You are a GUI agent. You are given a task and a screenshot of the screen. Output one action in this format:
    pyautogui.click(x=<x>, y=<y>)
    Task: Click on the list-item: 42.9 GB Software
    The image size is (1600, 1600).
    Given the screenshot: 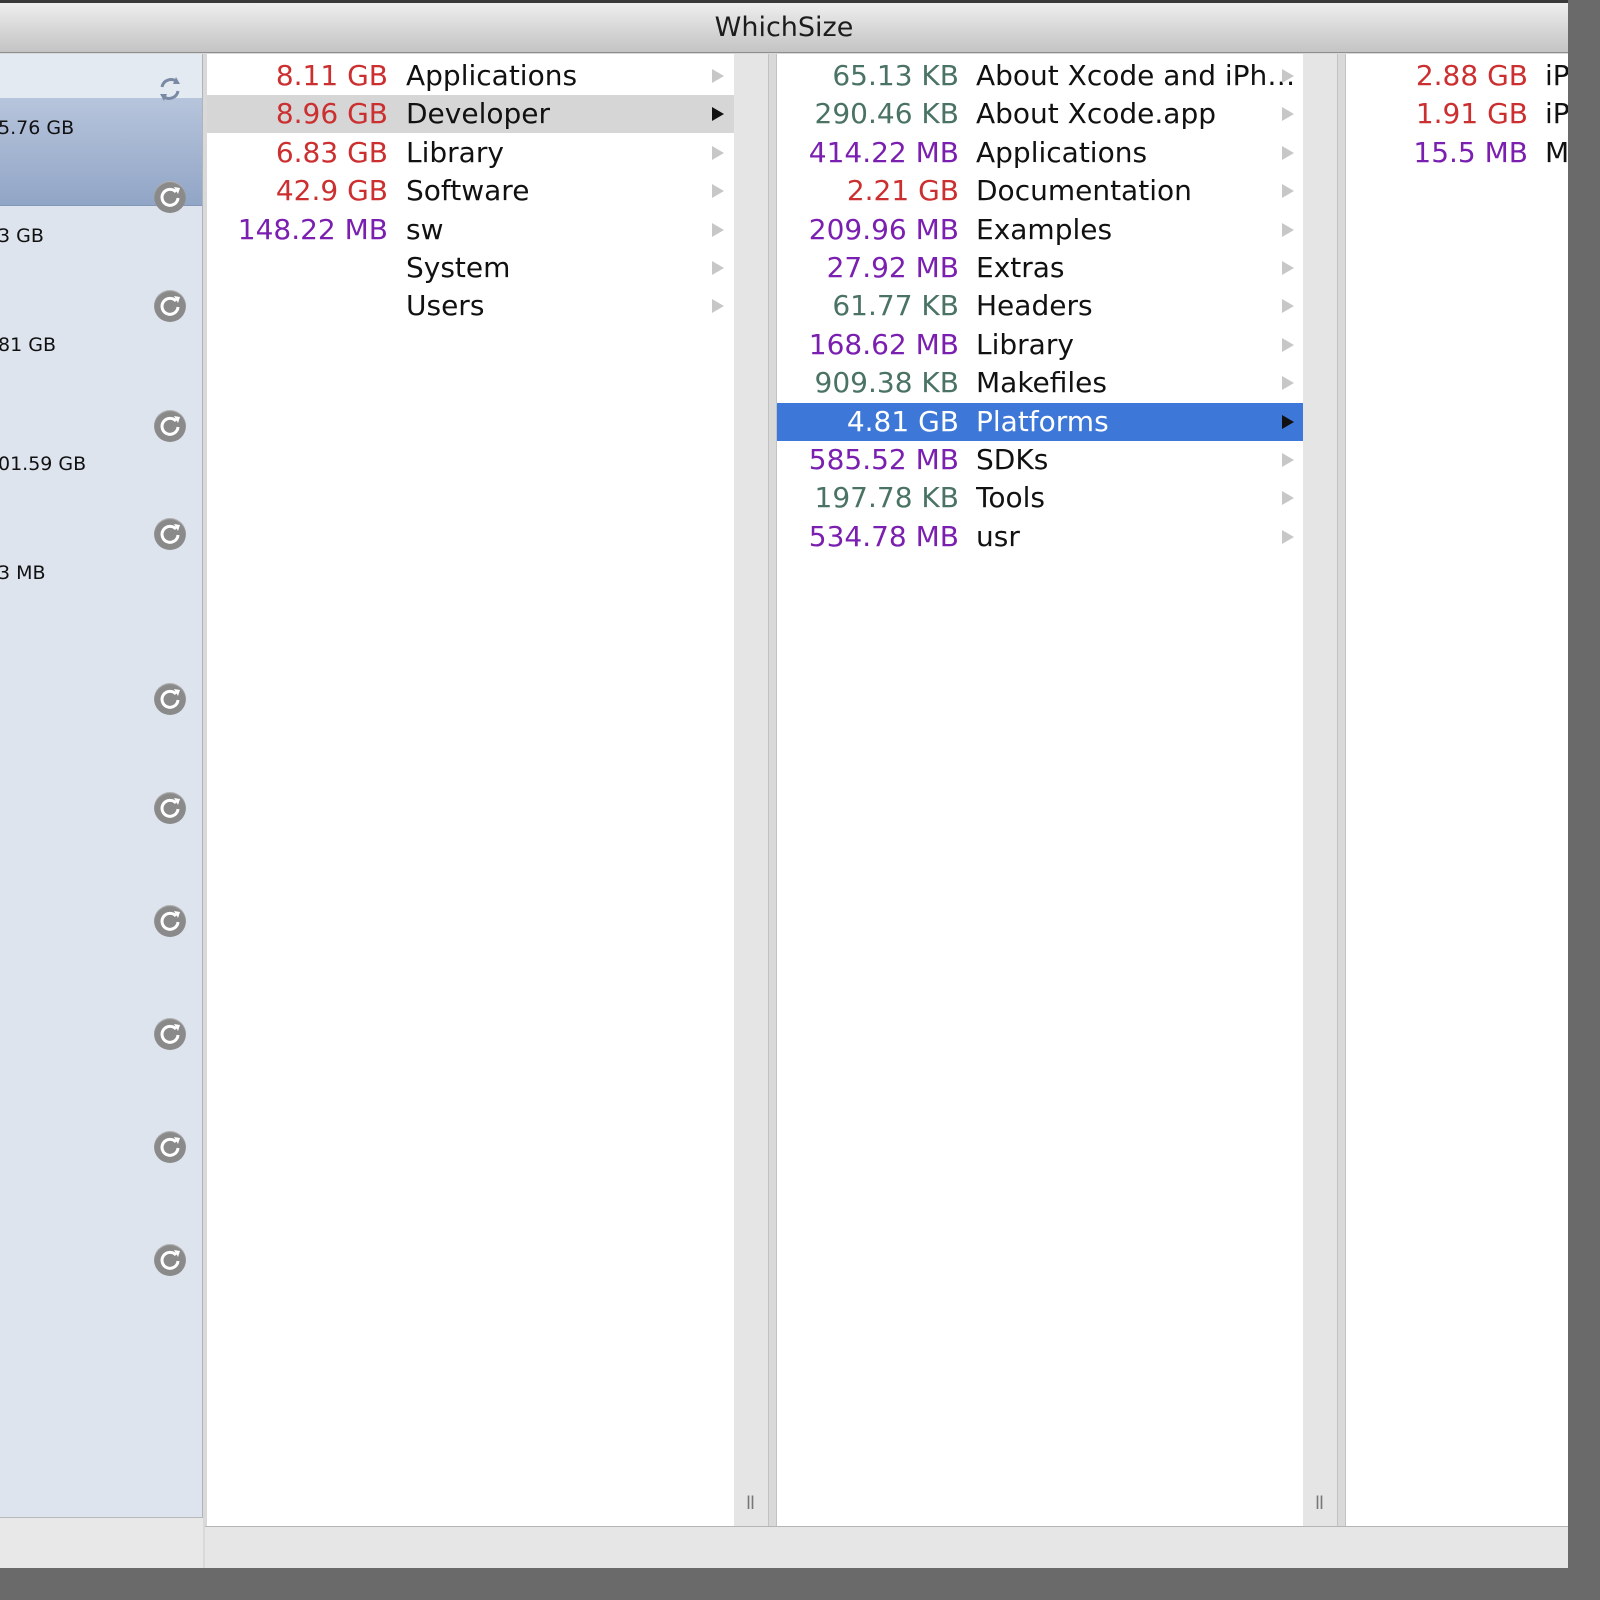 What is the action you would take?
    pyautogui.click(x=470, y=191)
    